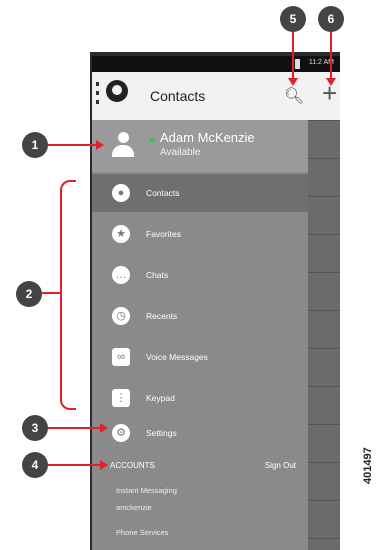 The height and width of the screenshot is (550, 386). Describe the element at coordinates (200, 275) in the screenshot. I see `menu-item-chats: … Chats` at that location.